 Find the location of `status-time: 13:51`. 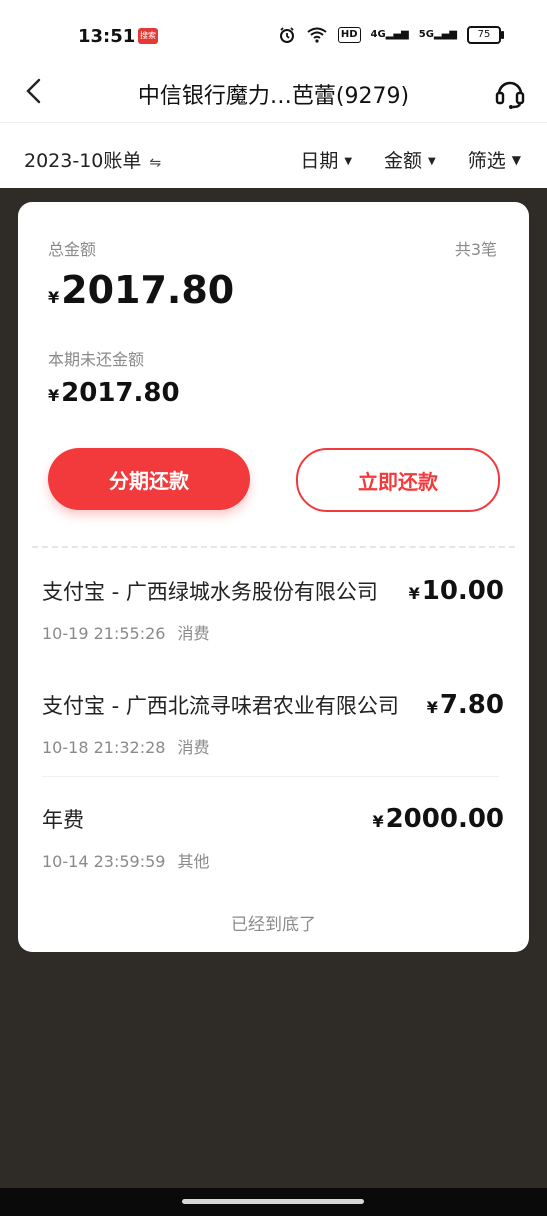

status-time: 13:51 is located at coordinates (107, 36).